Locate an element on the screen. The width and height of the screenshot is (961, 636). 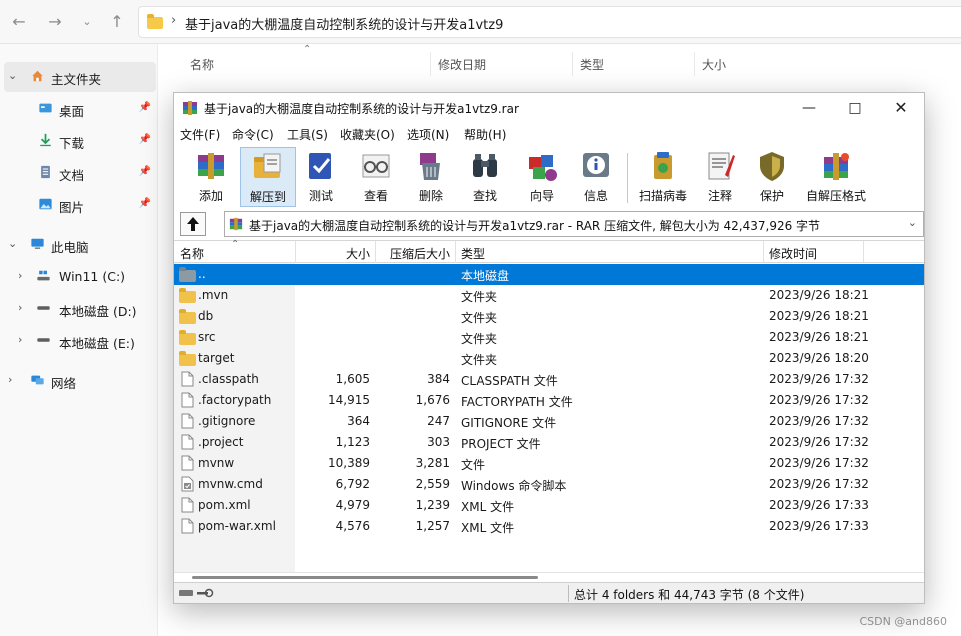
info-icon is located at coordinates (596, 165).